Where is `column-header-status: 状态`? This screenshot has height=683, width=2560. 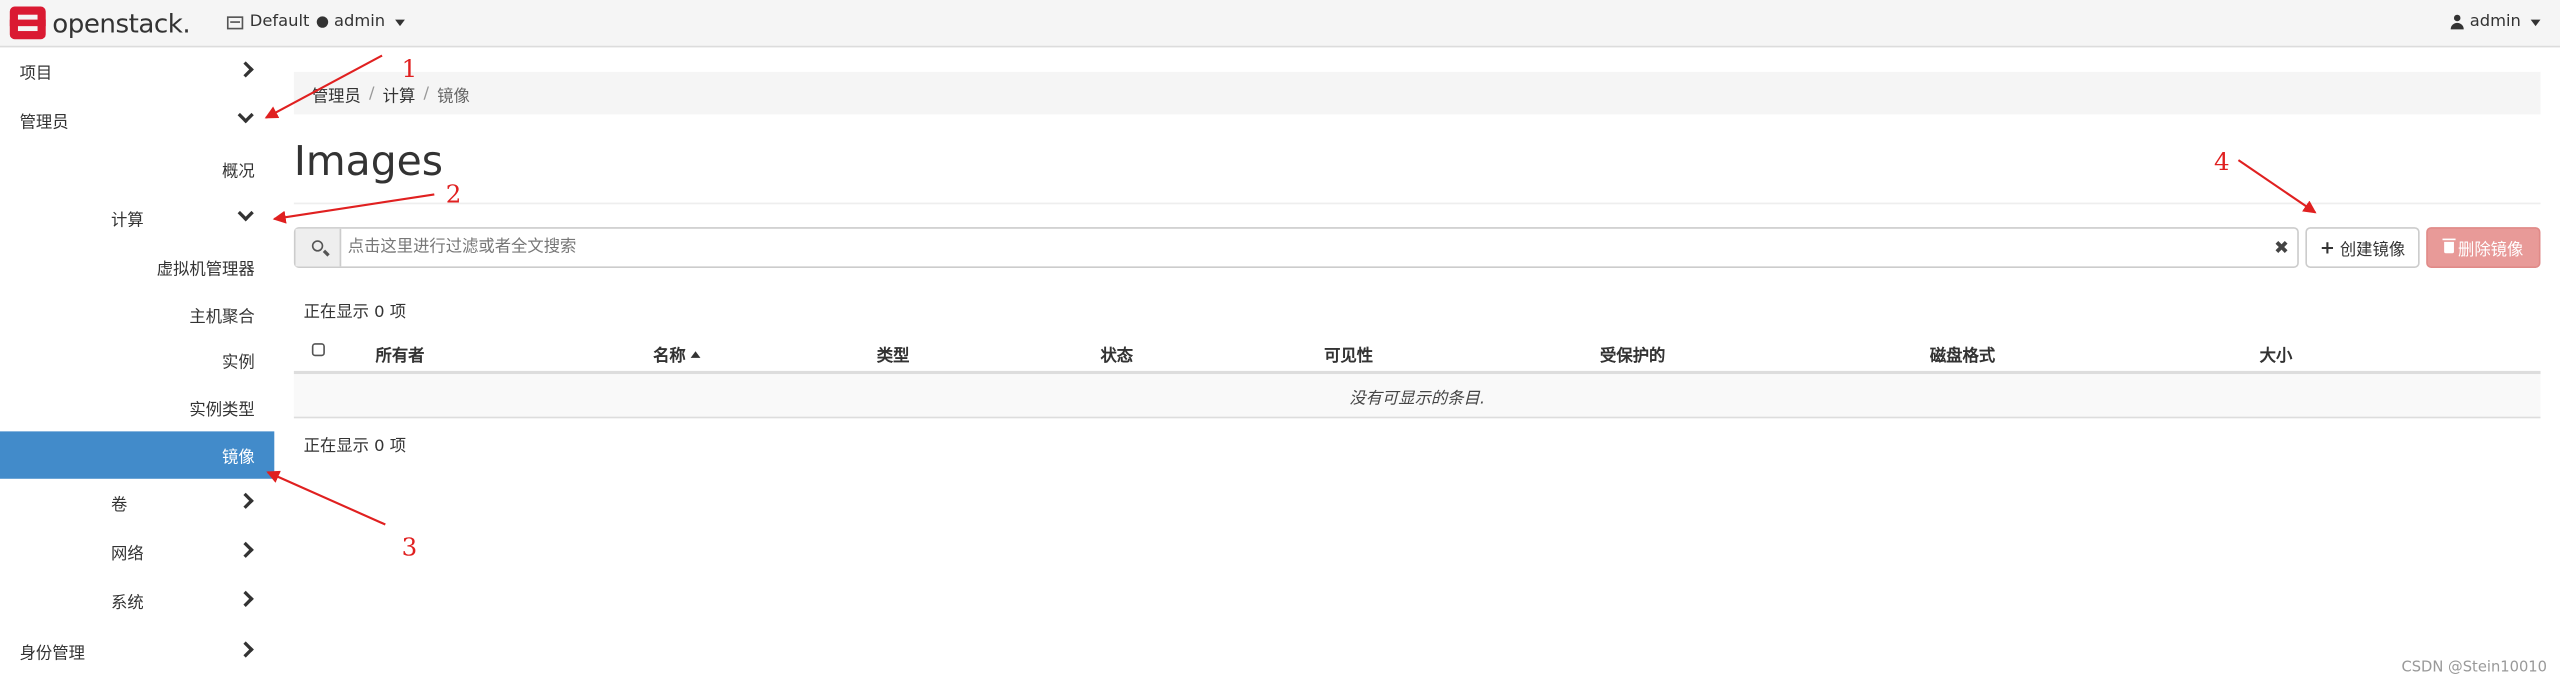 column-header-status: 状态 is located at coordinates (1116, 354).